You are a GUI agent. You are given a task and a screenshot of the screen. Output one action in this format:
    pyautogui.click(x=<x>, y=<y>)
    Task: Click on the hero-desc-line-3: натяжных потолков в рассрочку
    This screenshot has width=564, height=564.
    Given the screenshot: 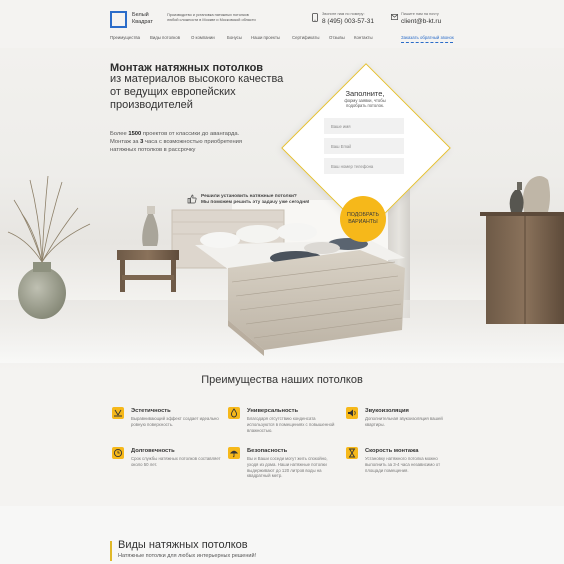 What is the action you would take?
    pyautogui.click(x=153, y=150)
    